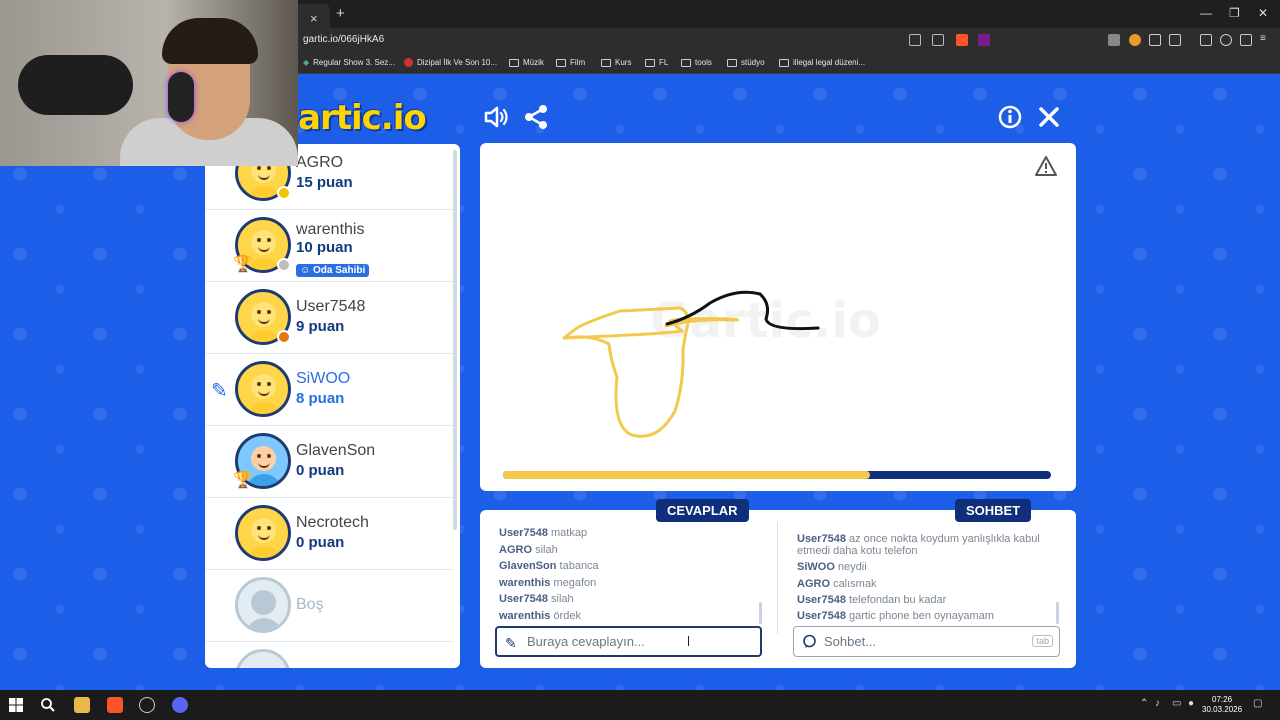 The height and width of the screenshot is (720, 1280). What do you see at coordinates (1234, 13) in the screenshot?
I see `restore-icon: ❐` at bounding box center [1234, 13].